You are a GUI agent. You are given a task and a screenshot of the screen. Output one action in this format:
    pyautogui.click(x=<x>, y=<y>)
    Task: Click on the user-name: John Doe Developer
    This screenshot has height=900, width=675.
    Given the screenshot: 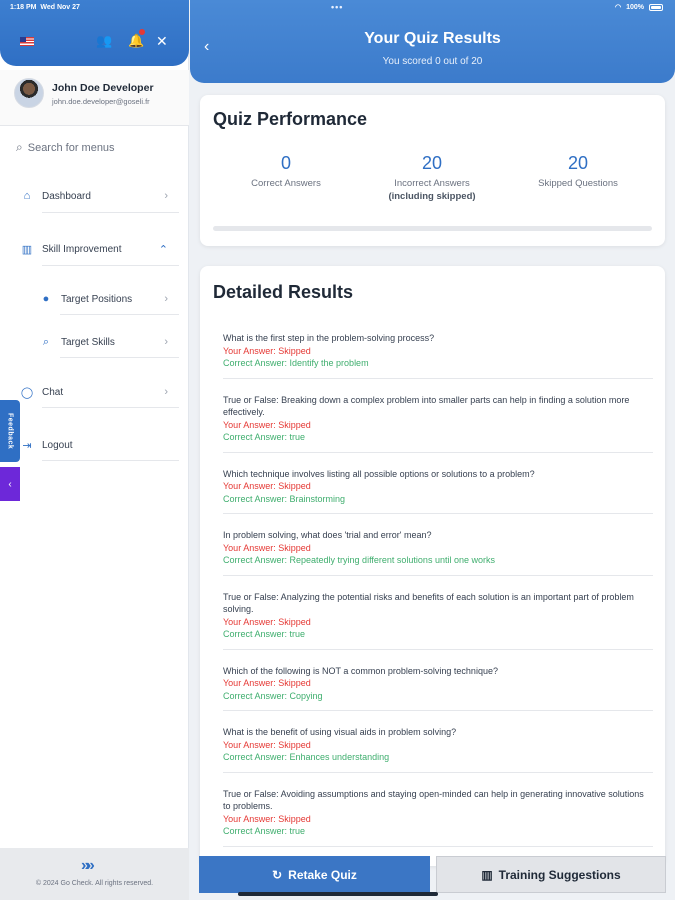 What is the action you would take?
    pyautogui.click(x=103, y=88)
    